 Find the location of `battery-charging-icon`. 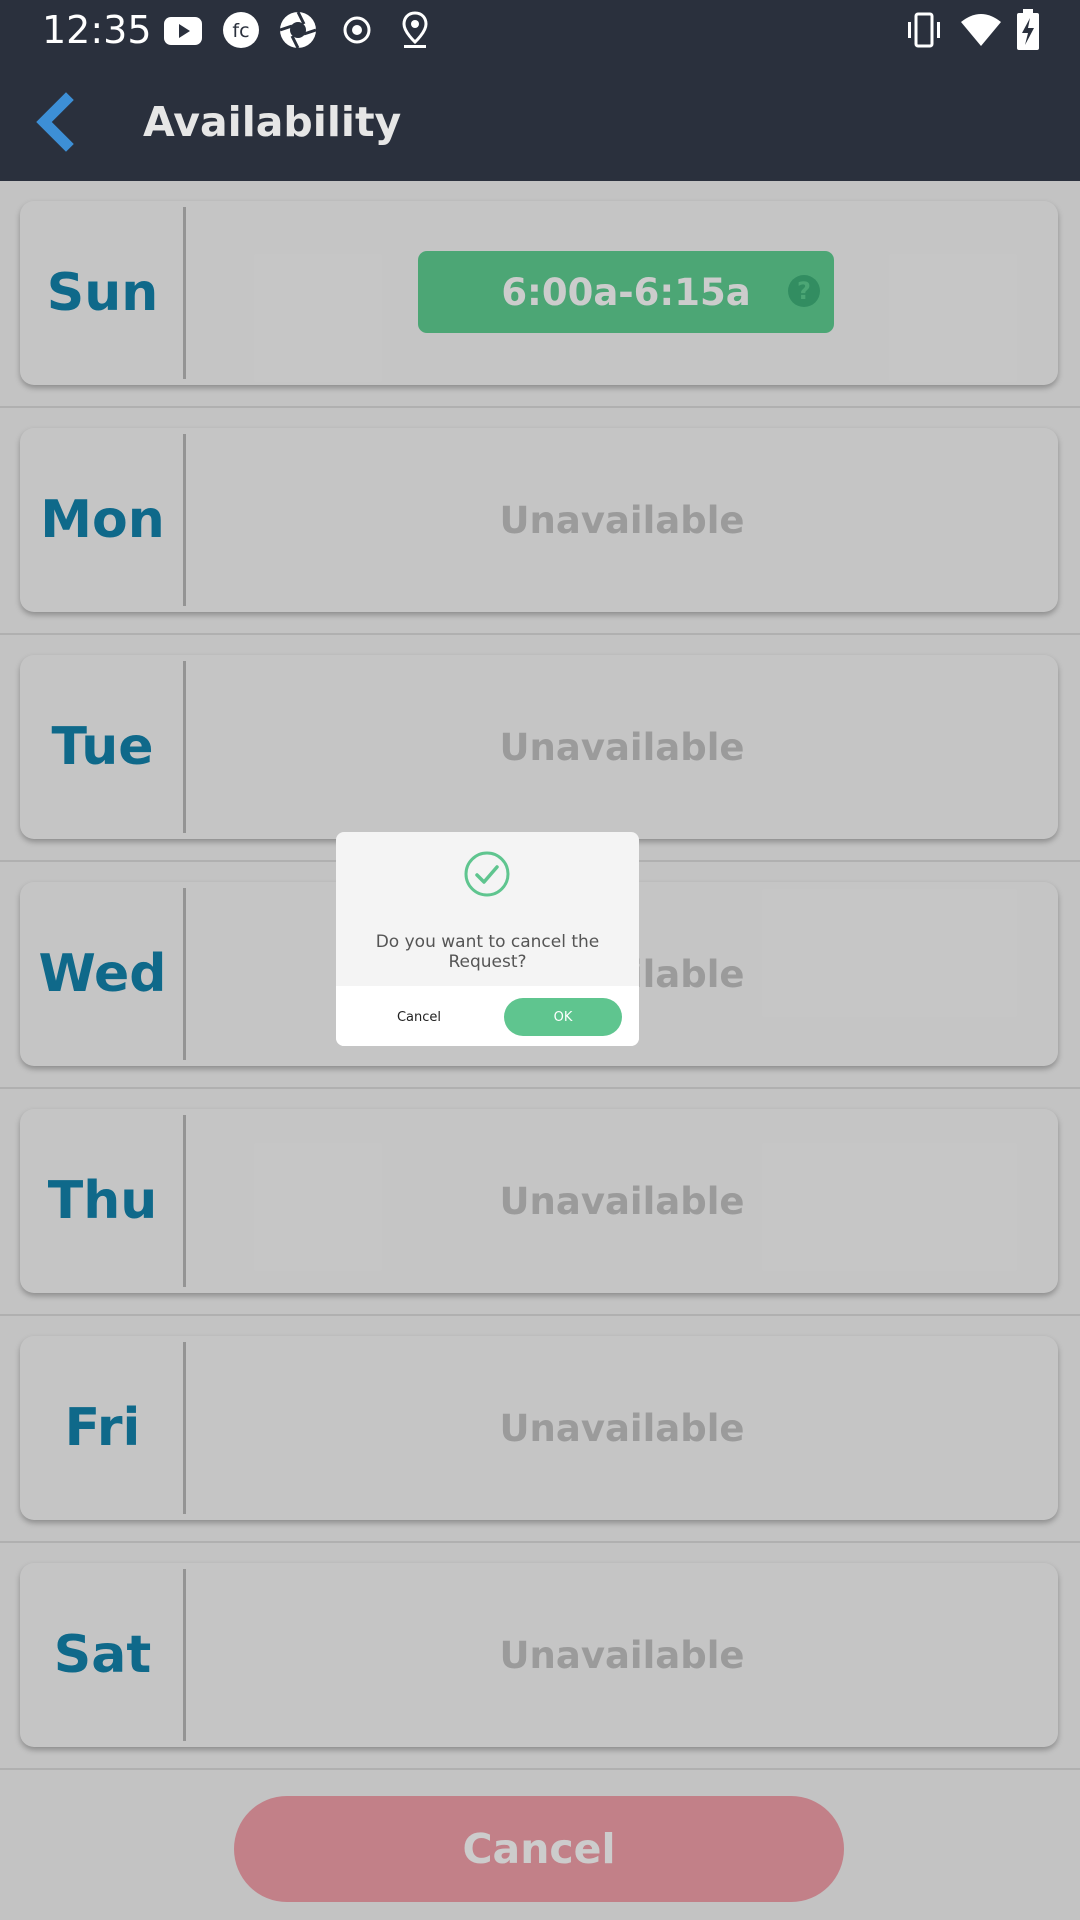

battery-charging-icon is located at coordinates (1028, 29).